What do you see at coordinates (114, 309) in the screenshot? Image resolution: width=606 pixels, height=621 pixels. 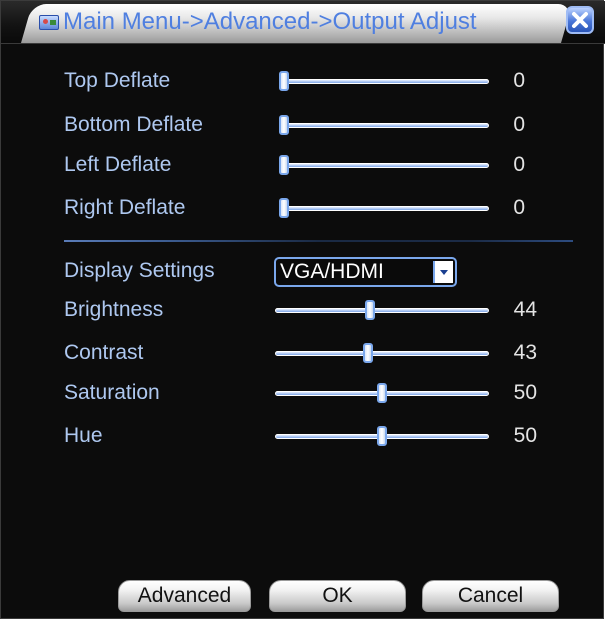 I see `brightness-label: Brightness` at bounding box center [114, 309].